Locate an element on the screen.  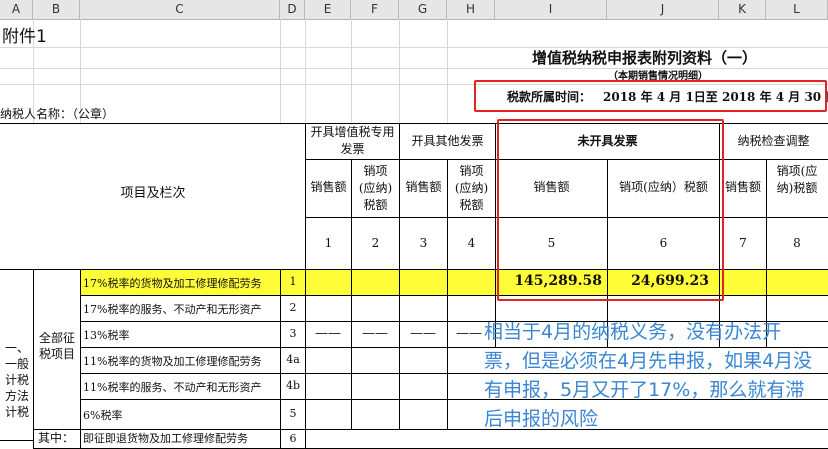
col-num-2: 2 is located at coordinates (375, 243).